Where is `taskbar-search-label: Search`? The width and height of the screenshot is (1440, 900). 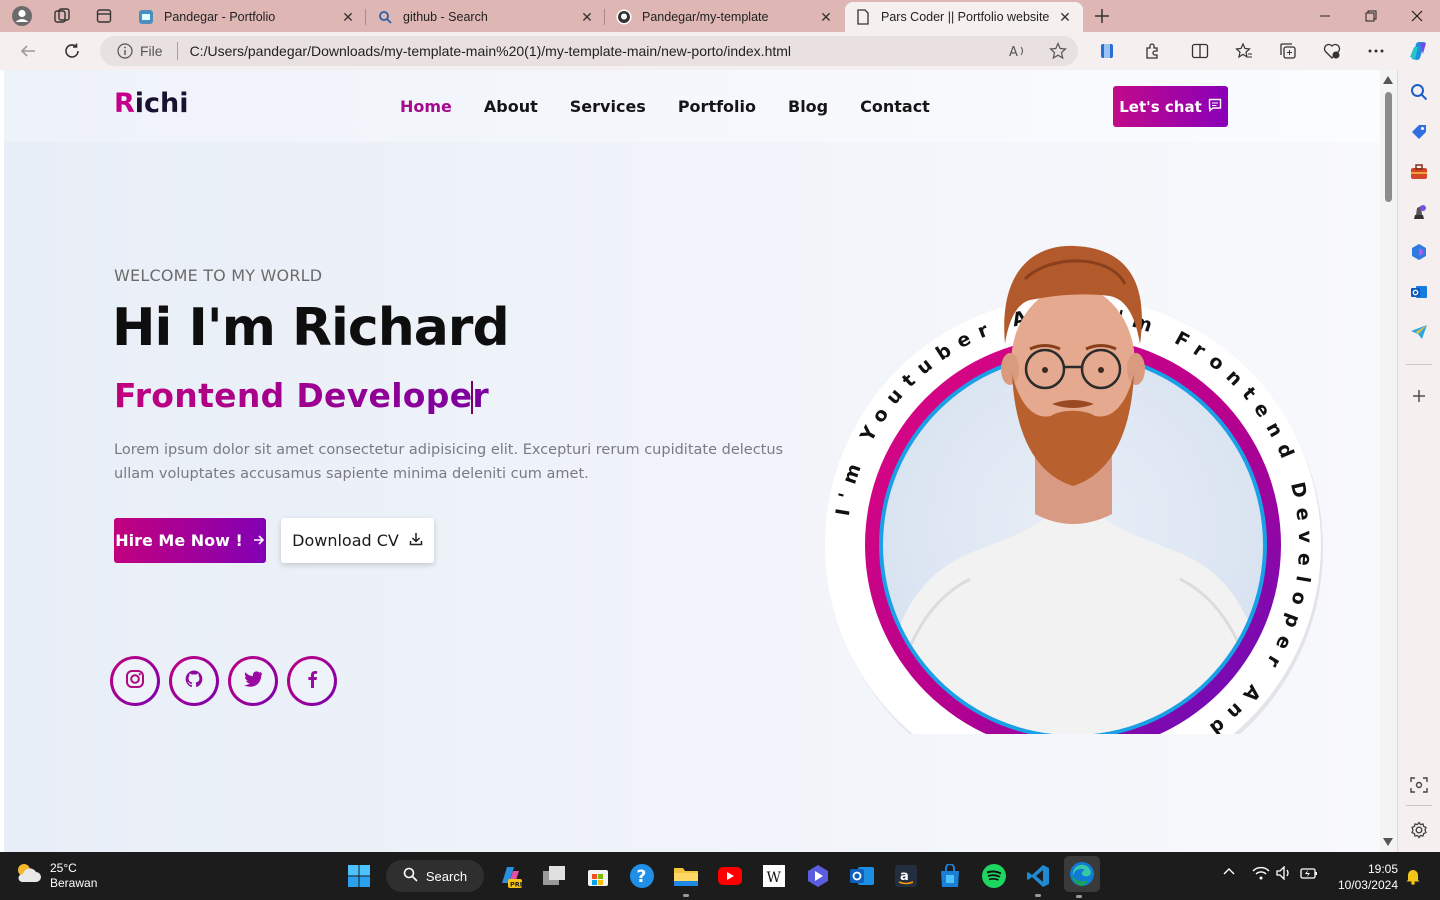 taskbar-search-label: Search is located at coordinates (446, 876).